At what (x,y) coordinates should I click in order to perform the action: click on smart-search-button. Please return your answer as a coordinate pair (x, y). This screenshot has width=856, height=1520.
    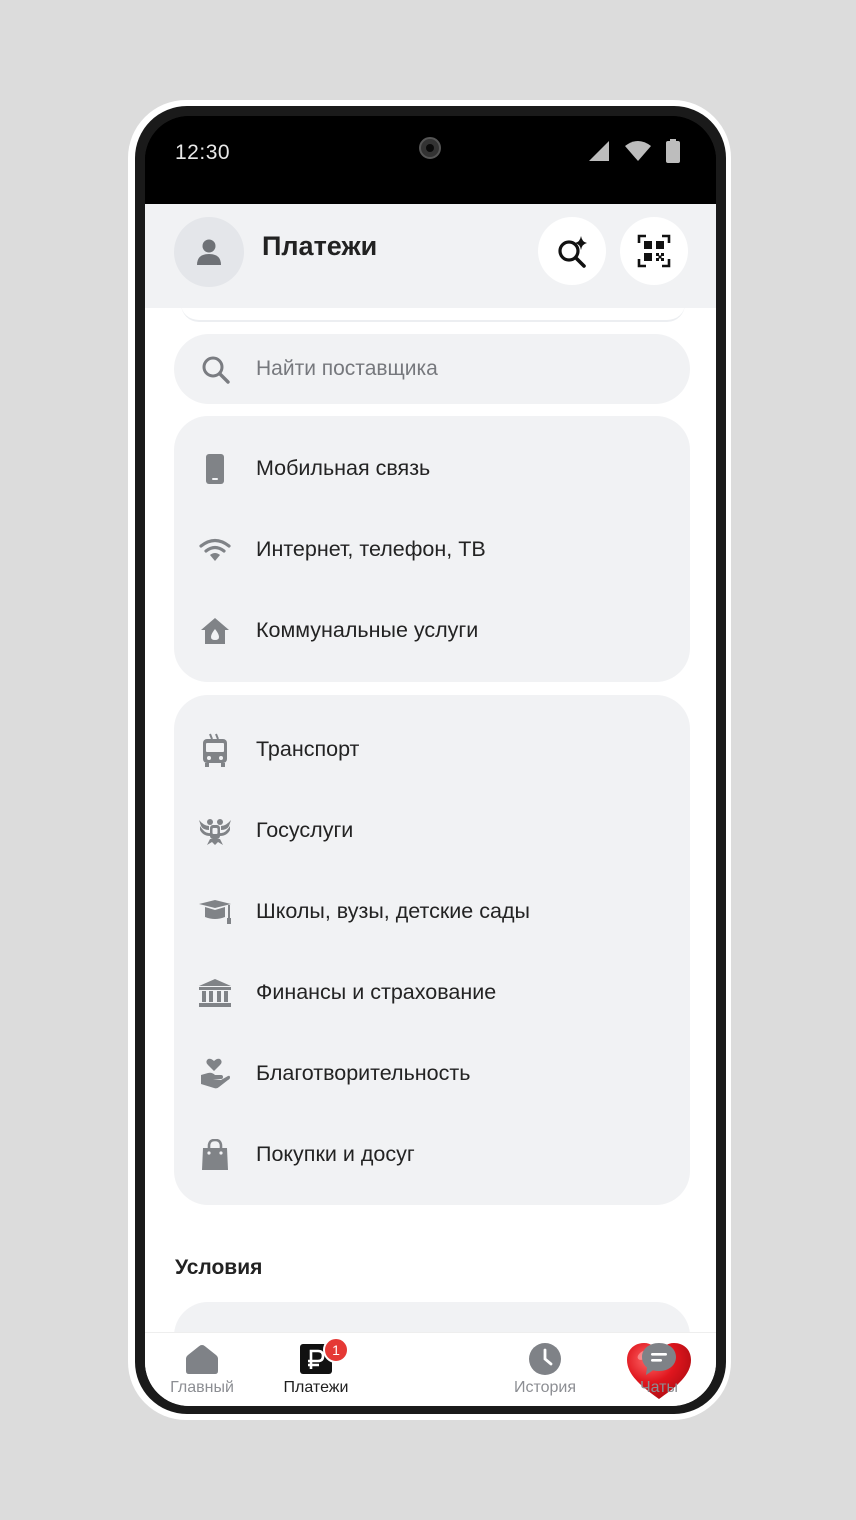
    Looking at the image, I should click on (572, 251).